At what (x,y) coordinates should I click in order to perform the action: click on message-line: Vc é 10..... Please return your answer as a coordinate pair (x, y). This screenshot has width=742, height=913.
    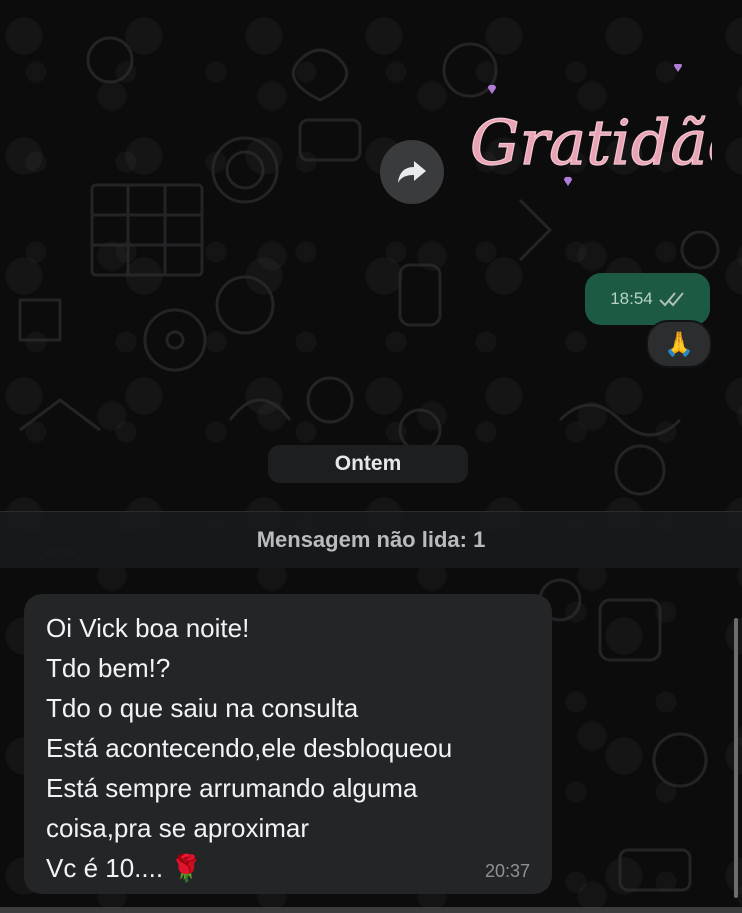
    Looking at the image, I should click on (105, 868).